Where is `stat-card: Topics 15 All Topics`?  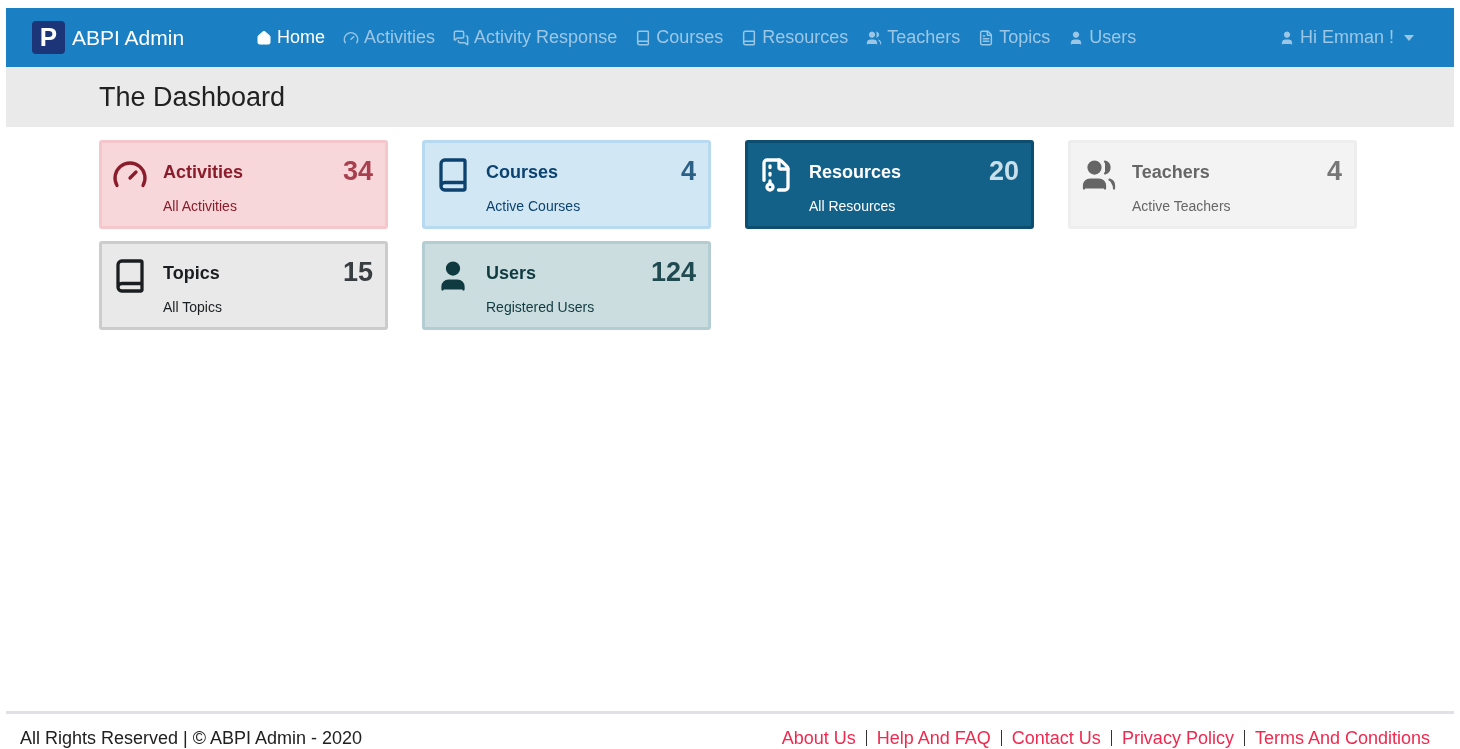 stat-card: Topics 15 All Topics is located at coordinates (243, 285).